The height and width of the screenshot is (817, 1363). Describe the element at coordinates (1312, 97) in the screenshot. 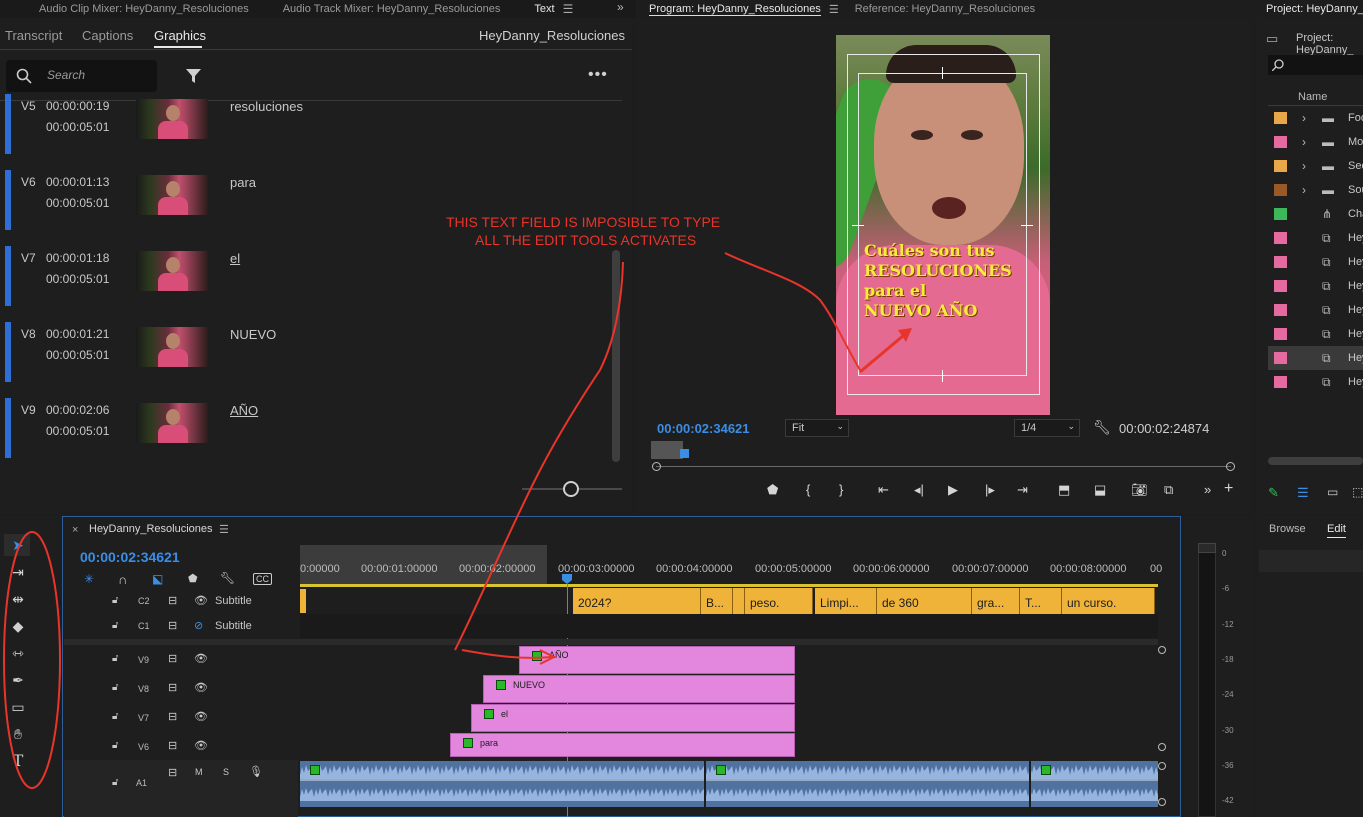

I see `name-column-header: Name` at that location.